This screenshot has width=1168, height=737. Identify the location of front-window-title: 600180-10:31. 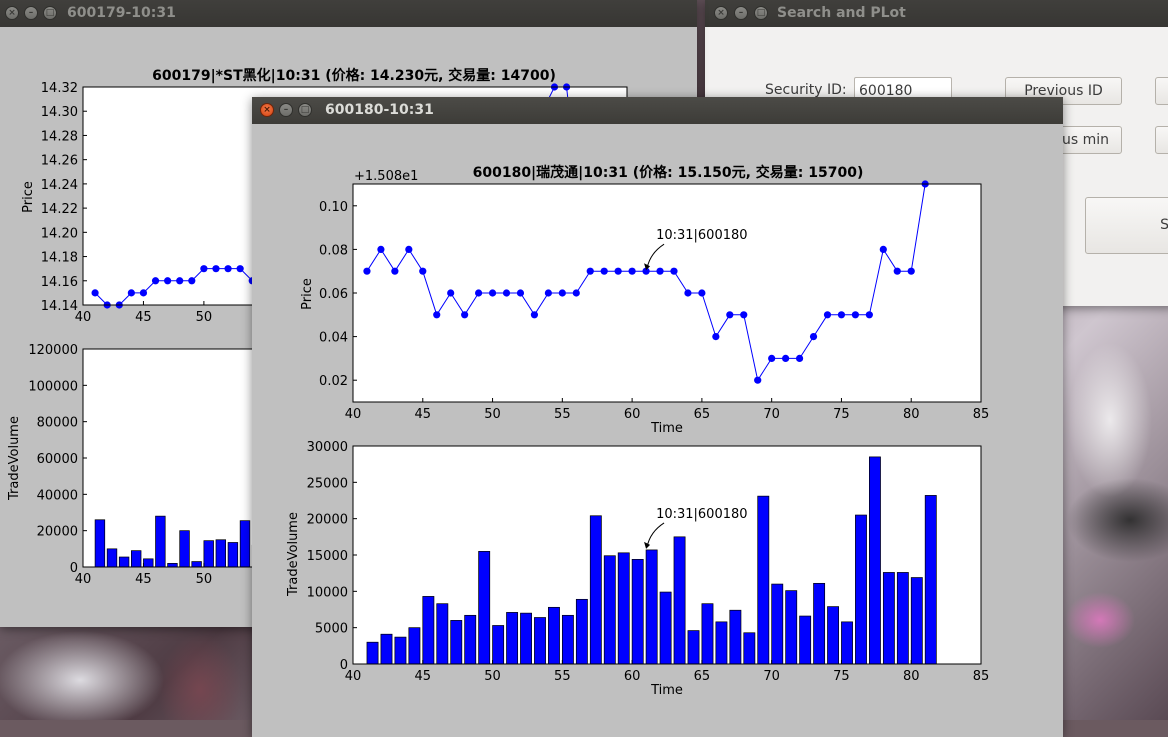
(379, 110).